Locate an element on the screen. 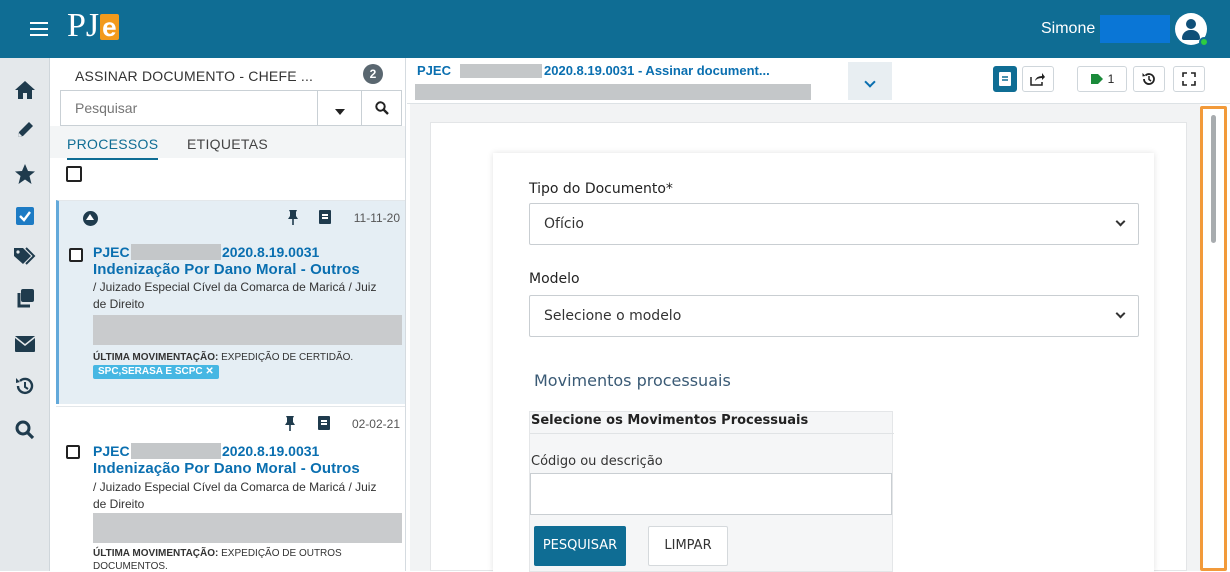 The height and width of the screenshot is (572, 1230). task-count-badge: 2 is located at coordinates (373, 74).